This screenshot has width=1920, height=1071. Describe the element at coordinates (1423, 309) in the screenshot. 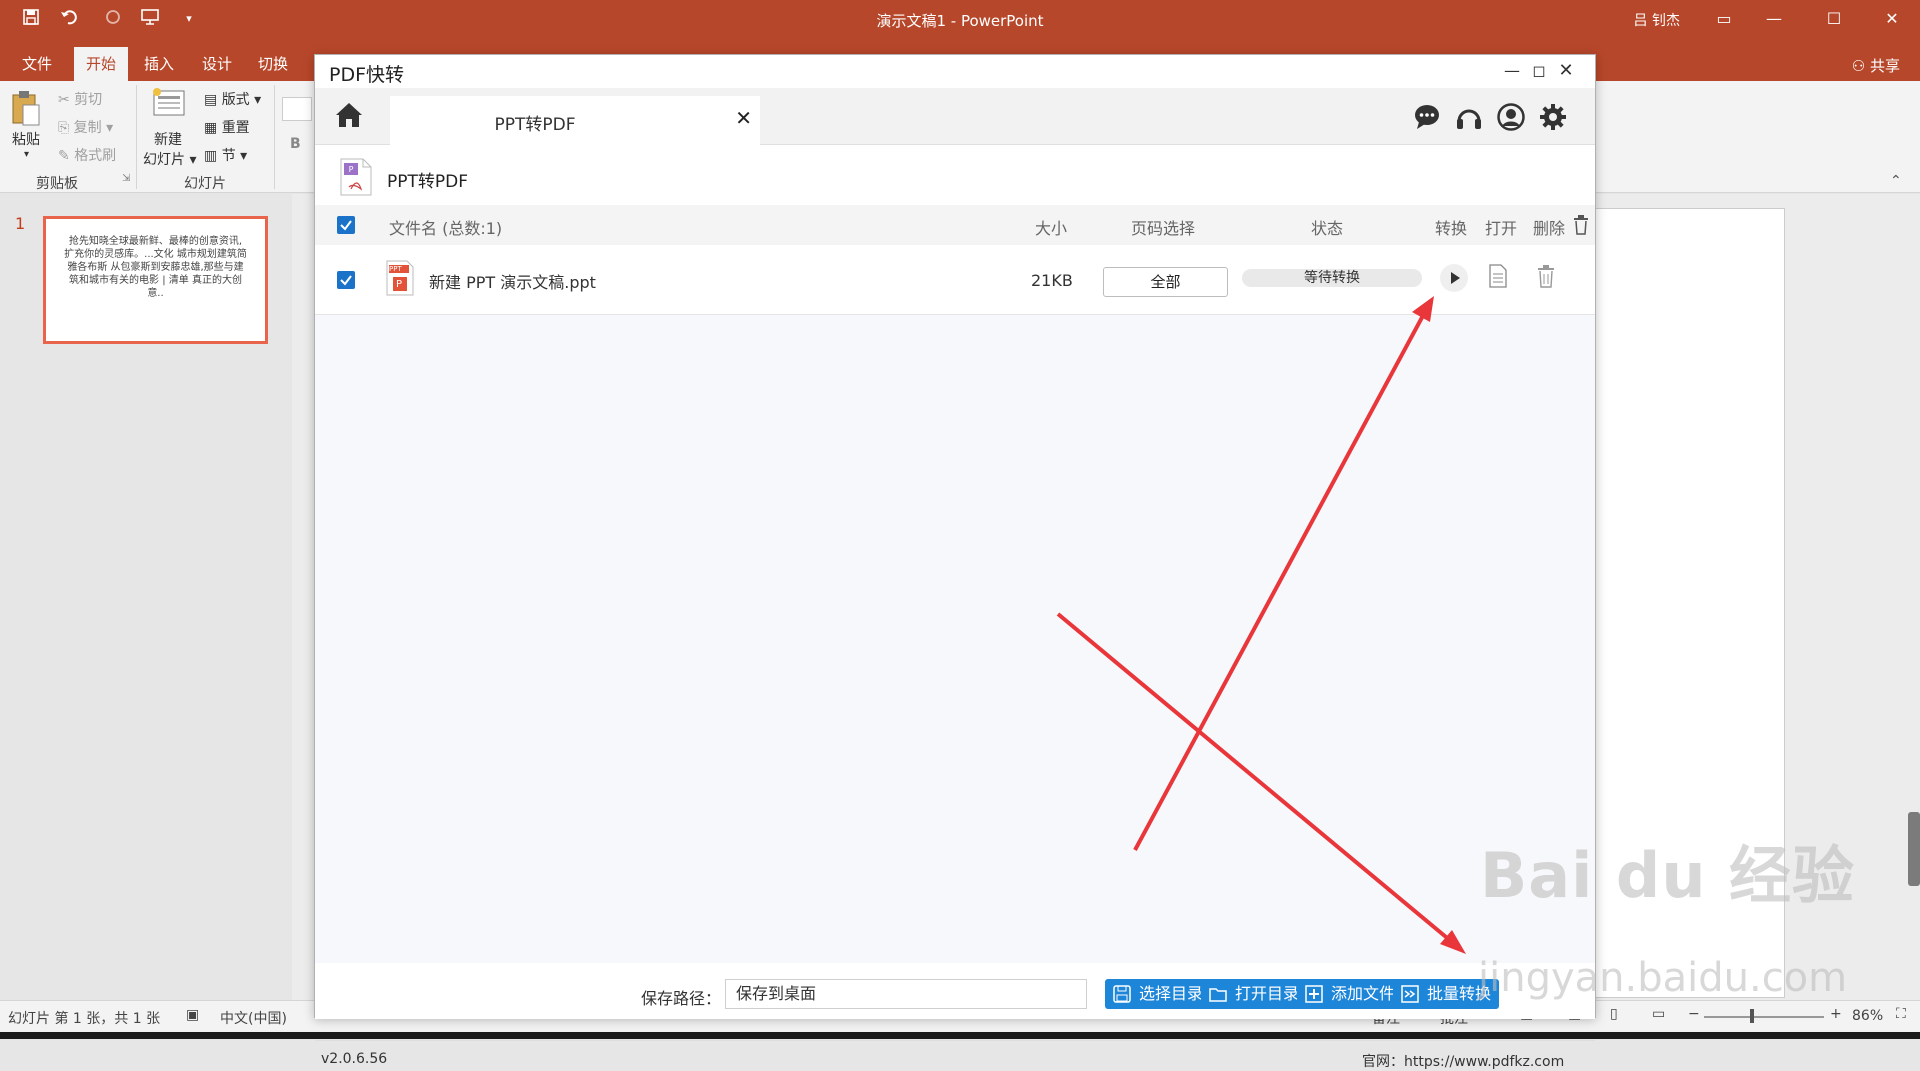

I see `annotation-arrowhead-play` at that location.